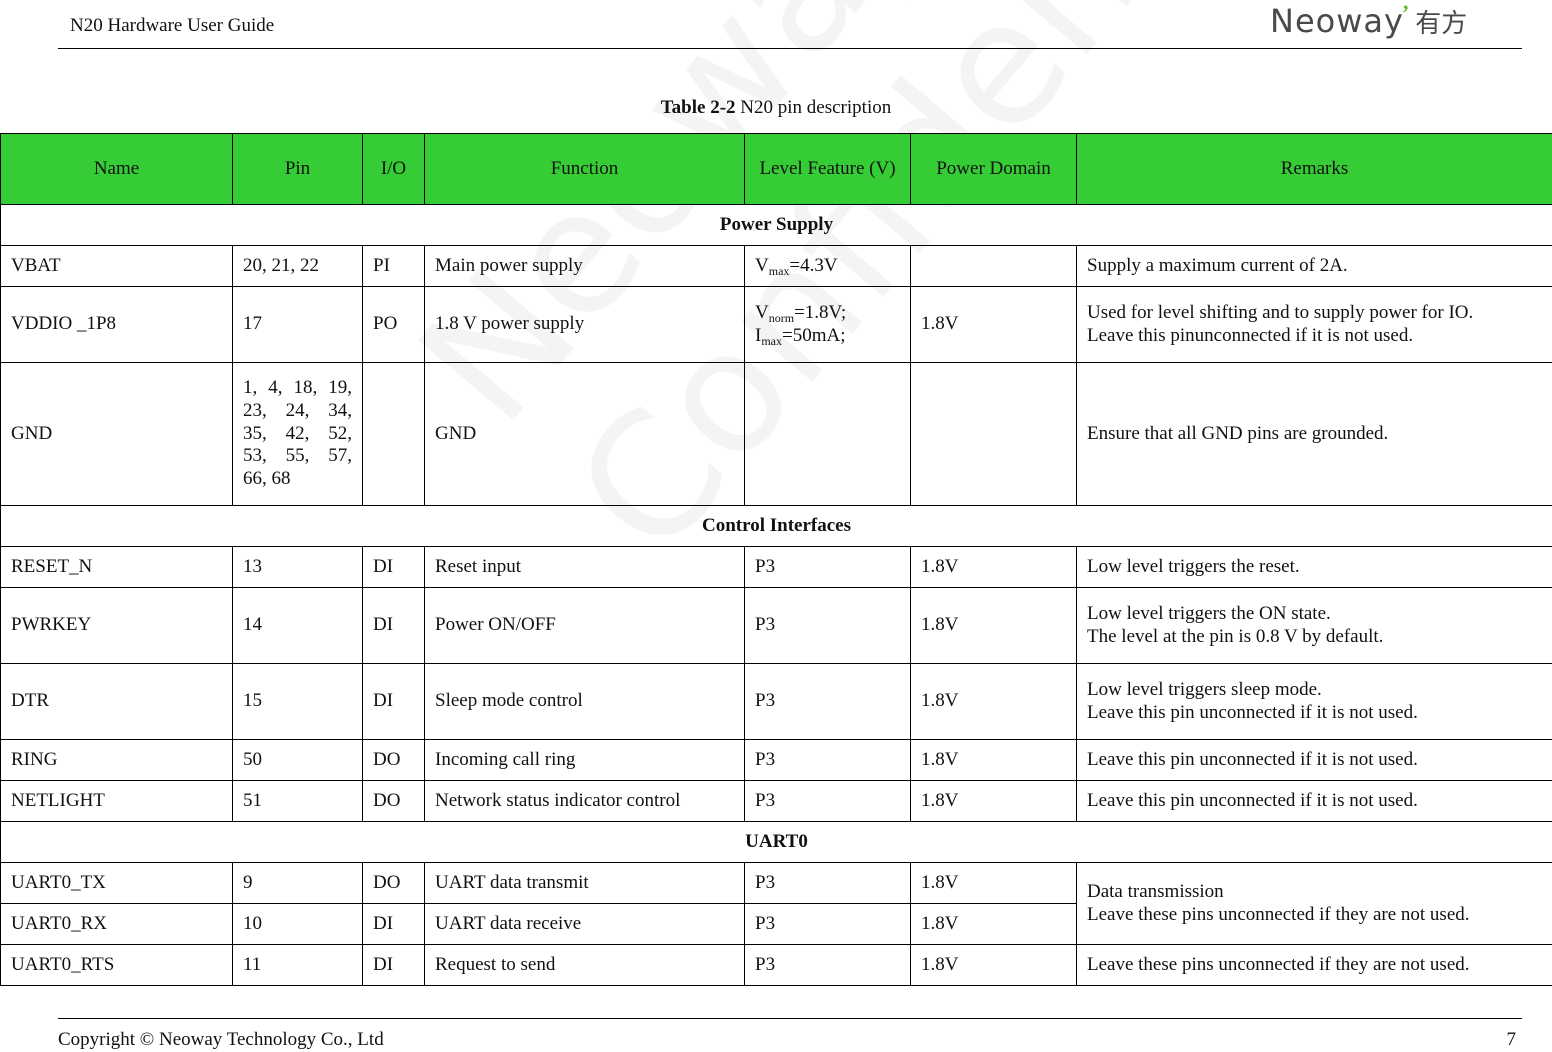  I want to click on cell-pin: 14, so click(297, 625).